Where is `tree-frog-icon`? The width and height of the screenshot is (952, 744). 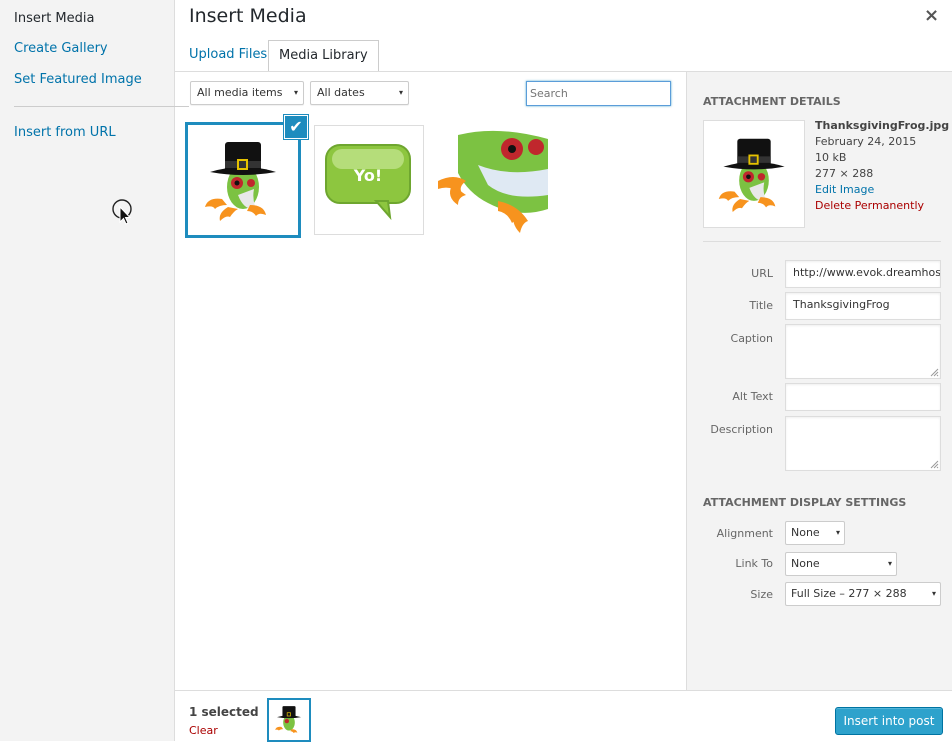
tree-frog-icon is located at coordinates (493, 181).